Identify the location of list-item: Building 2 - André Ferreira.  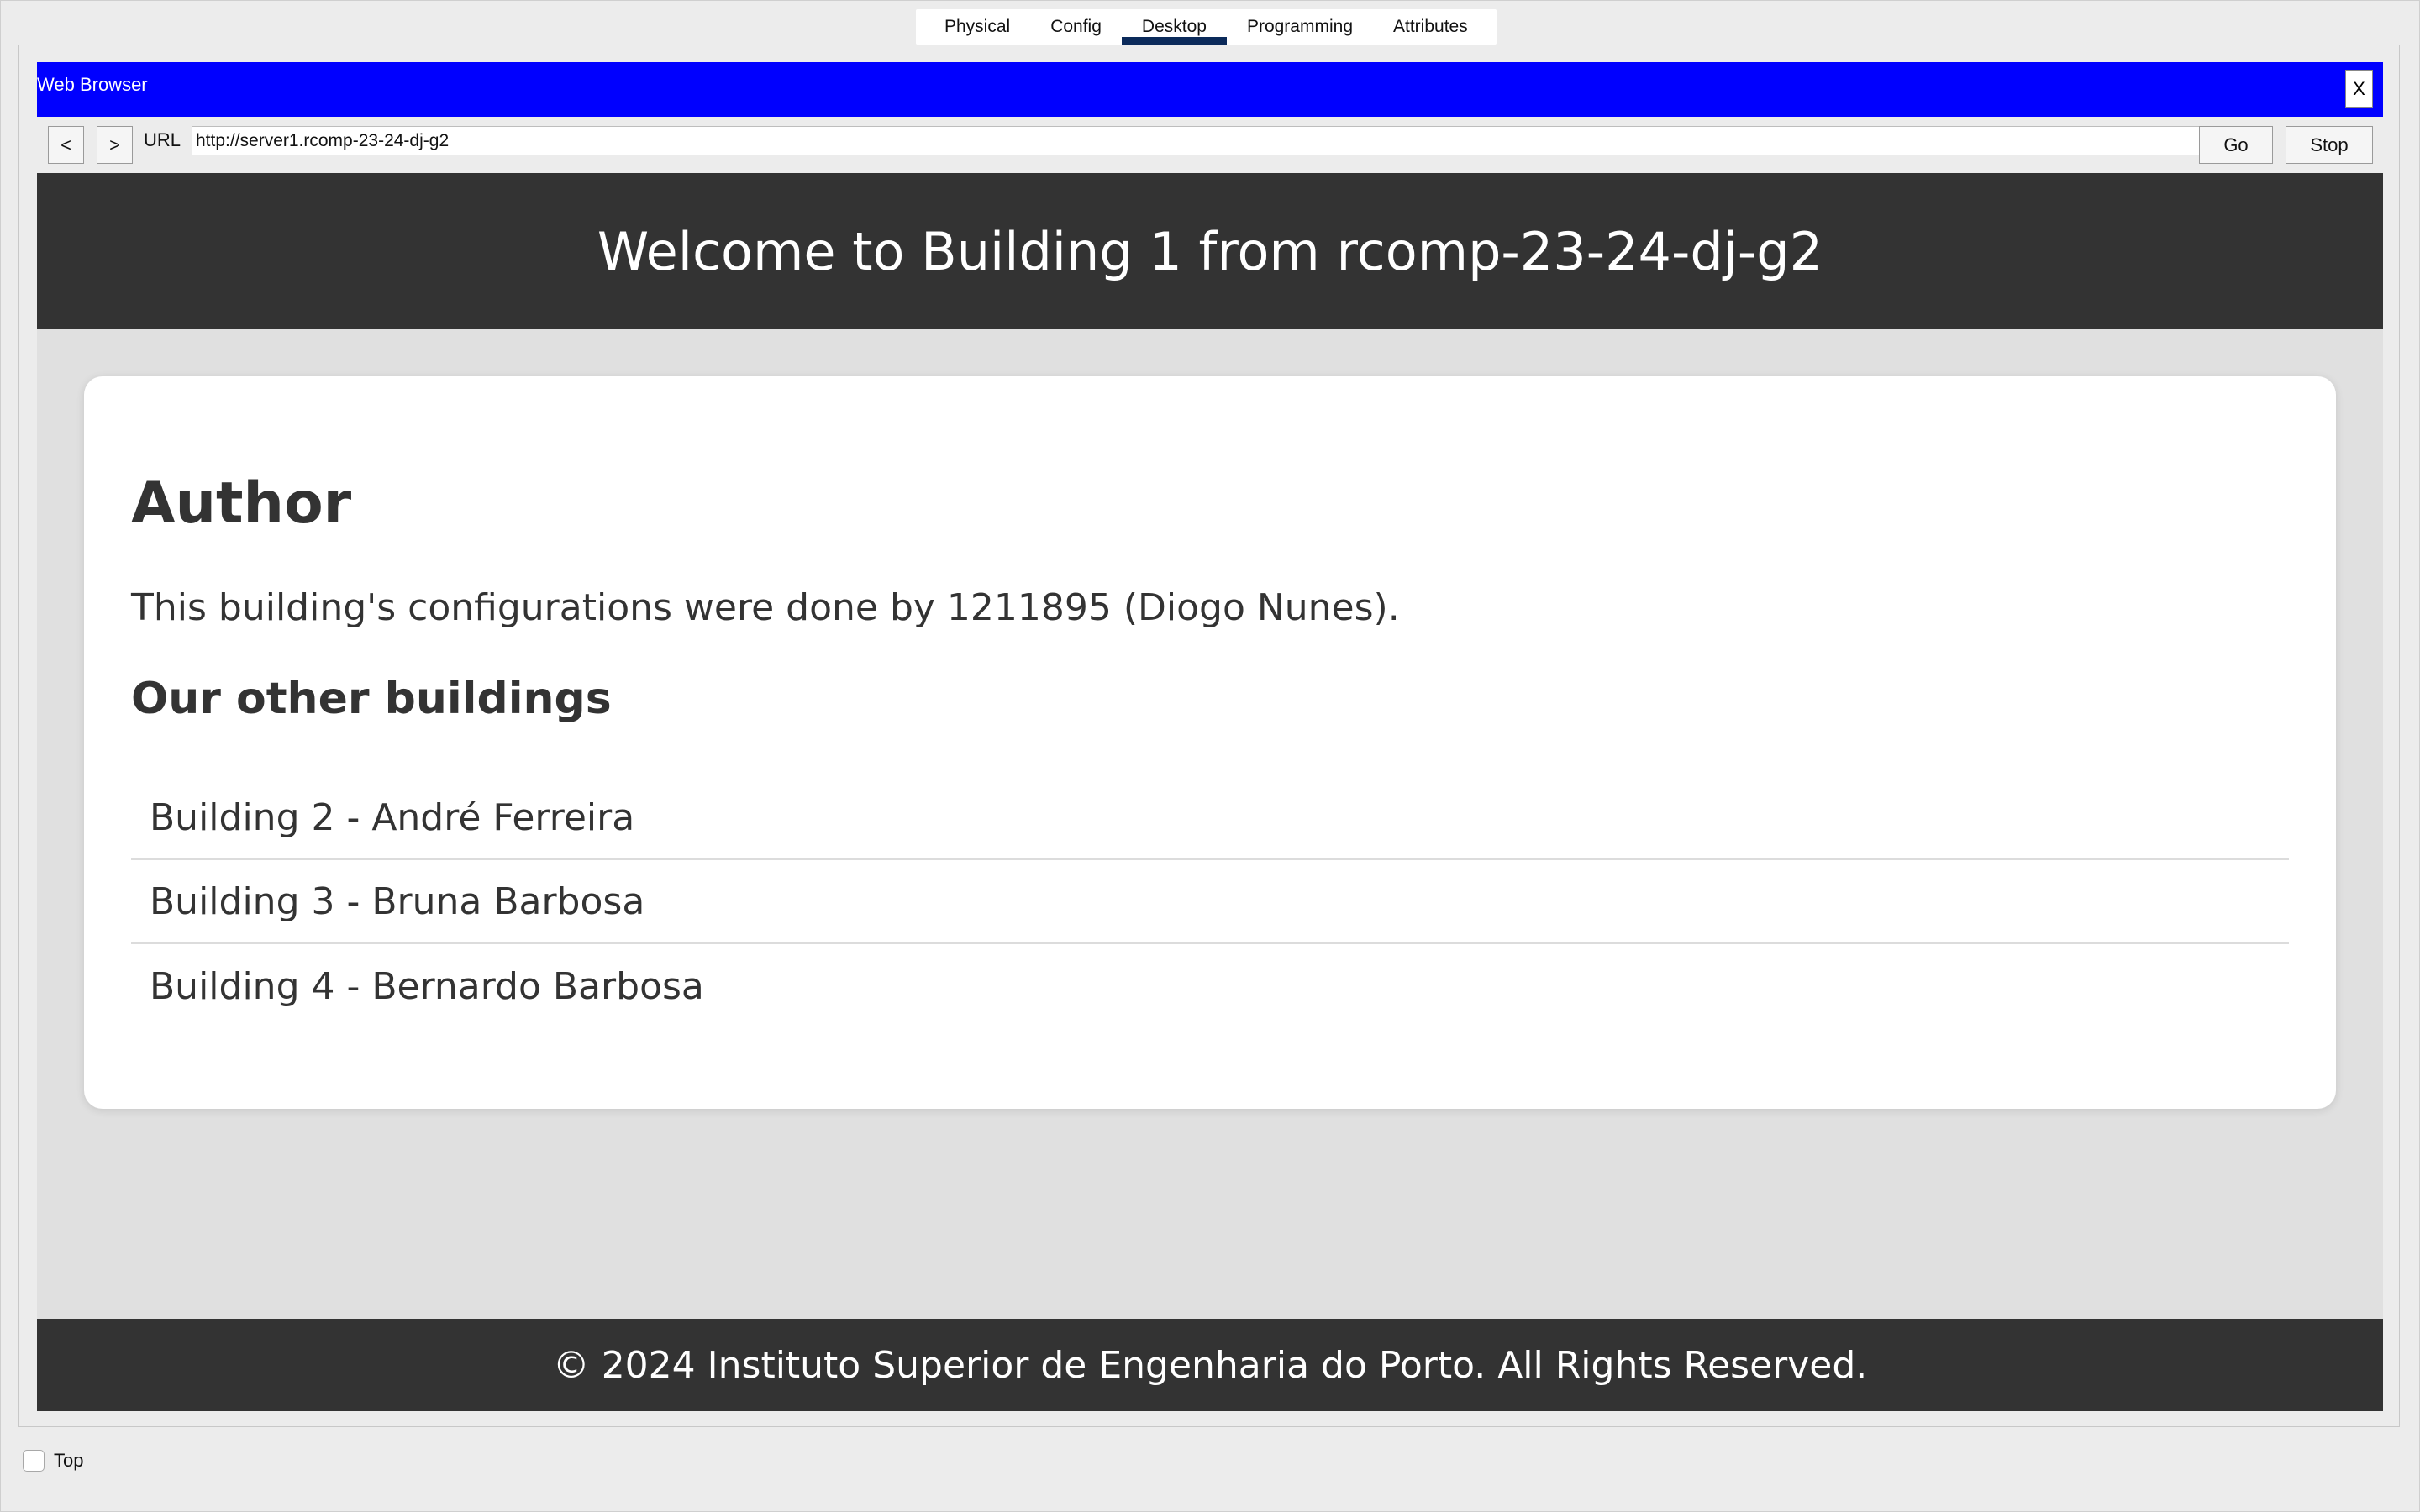
(1210, 818).